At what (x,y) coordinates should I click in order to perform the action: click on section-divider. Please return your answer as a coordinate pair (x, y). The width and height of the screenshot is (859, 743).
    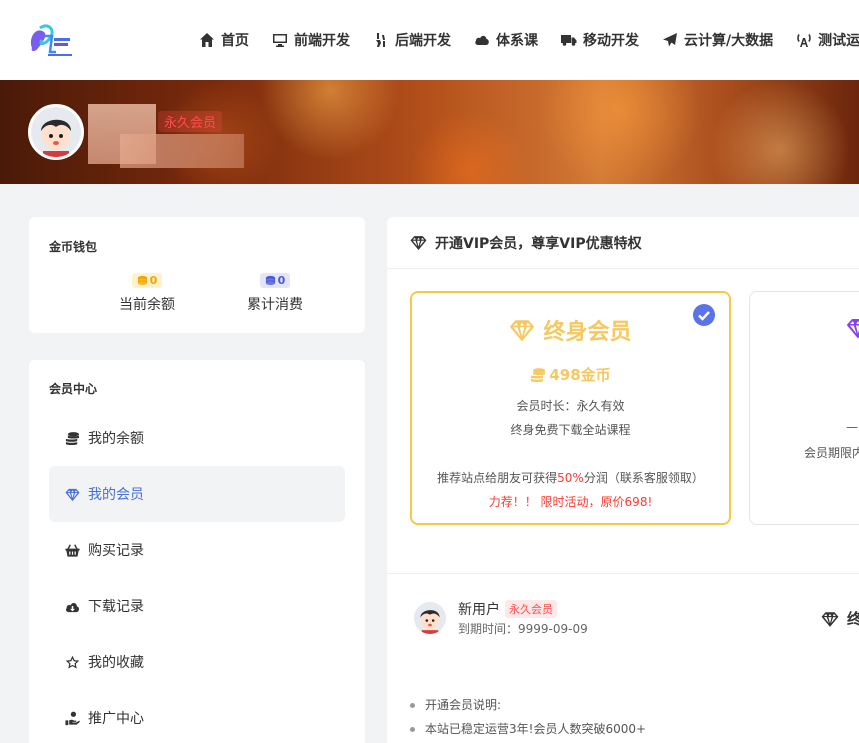
    Looking at the image, I should click on (623, 573).